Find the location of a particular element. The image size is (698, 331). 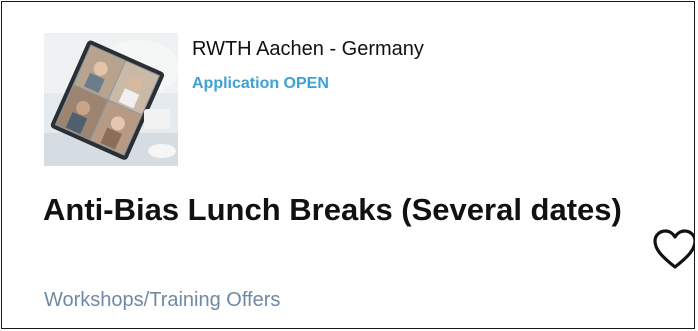

favorite-button is located at coordinates (673, 250).